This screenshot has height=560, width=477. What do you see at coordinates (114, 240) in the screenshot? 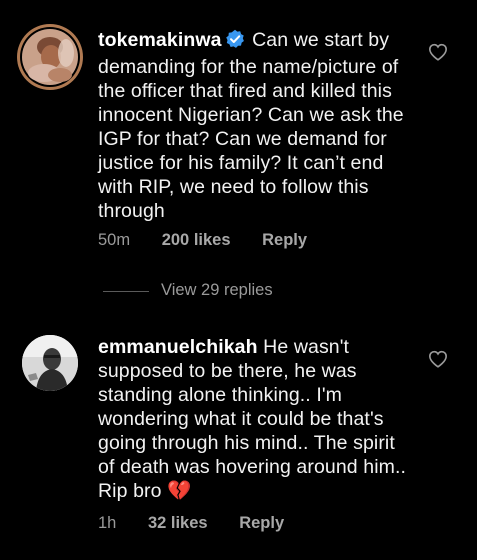
I see `comment-time: 50m` at bounding box center [114, 240].